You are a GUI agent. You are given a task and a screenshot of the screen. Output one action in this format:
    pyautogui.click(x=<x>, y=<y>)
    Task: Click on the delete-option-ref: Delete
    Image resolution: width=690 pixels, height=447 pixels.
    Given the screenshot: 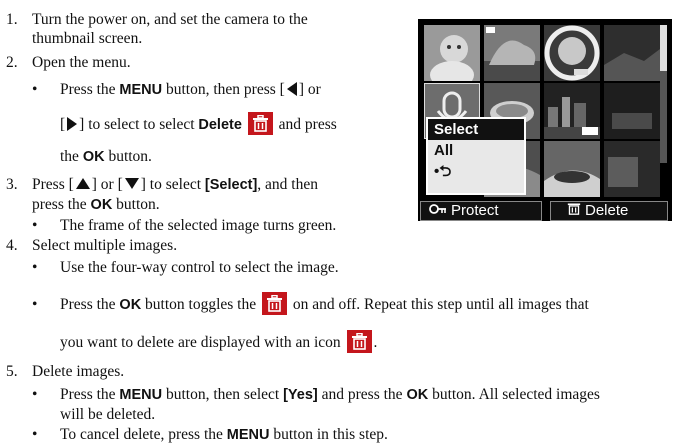 What is the action you would take?
    pyautogui.click(x=220, y=125)
    